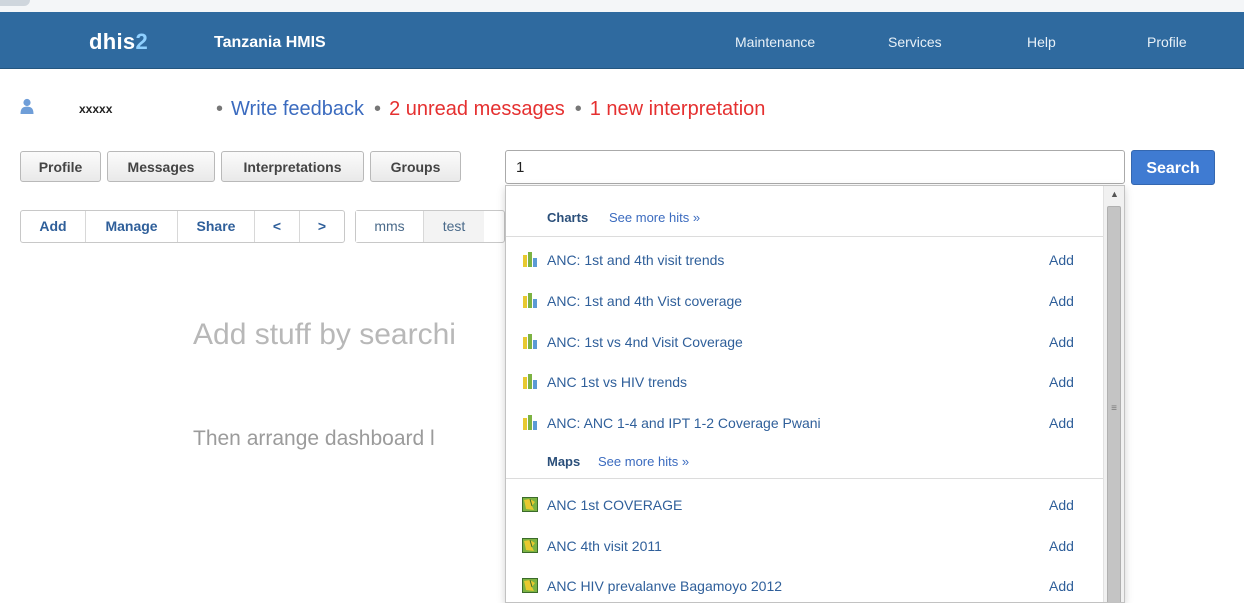 This screenshot has width=1244, height=603. Describe the element at coordinates (568, 217) in the screenshot. I see `charts-section-title: Charts` at that location.